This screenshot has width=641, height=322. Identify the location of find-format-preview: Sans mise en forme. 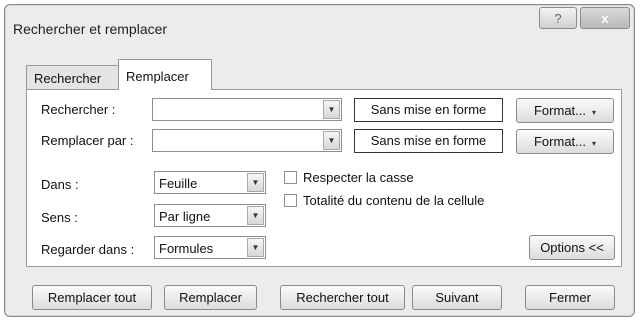
(428, 110).